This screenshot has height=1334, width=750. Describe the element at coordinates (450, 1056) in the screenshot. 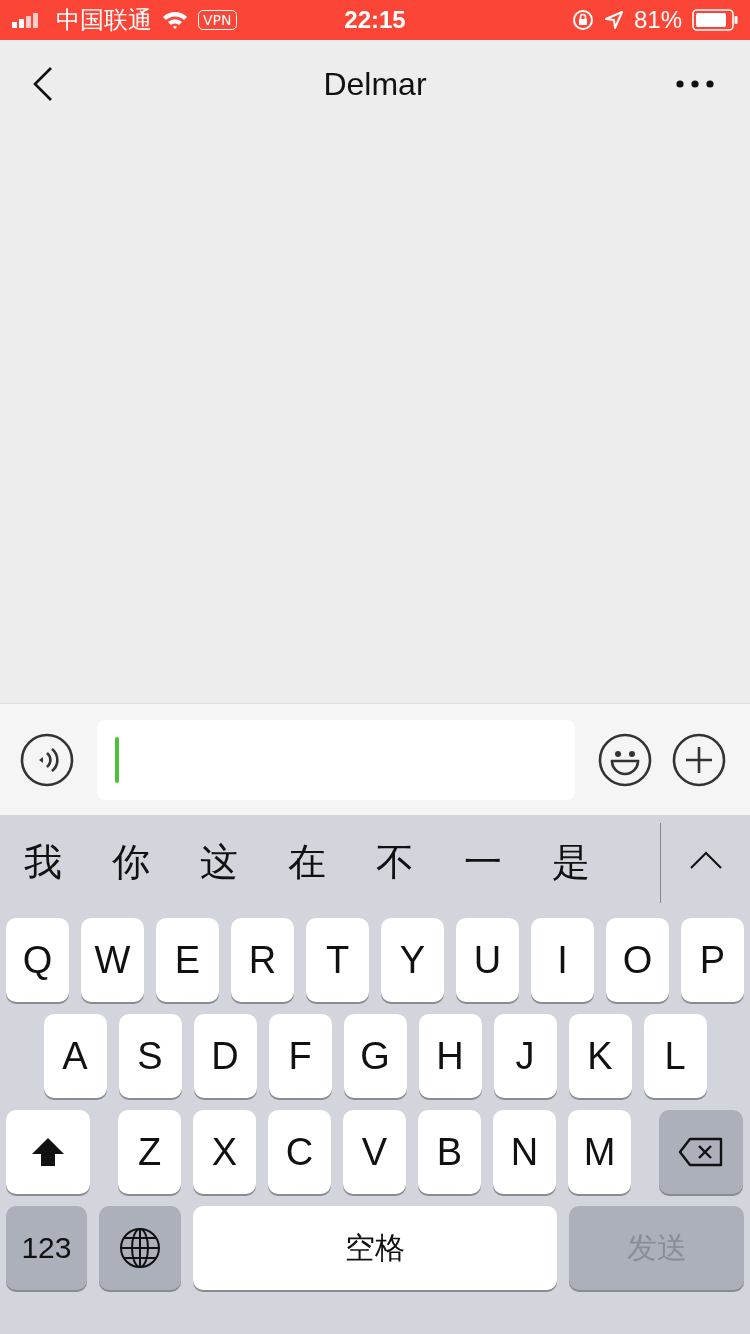

I see `letter-key: H` at that location.